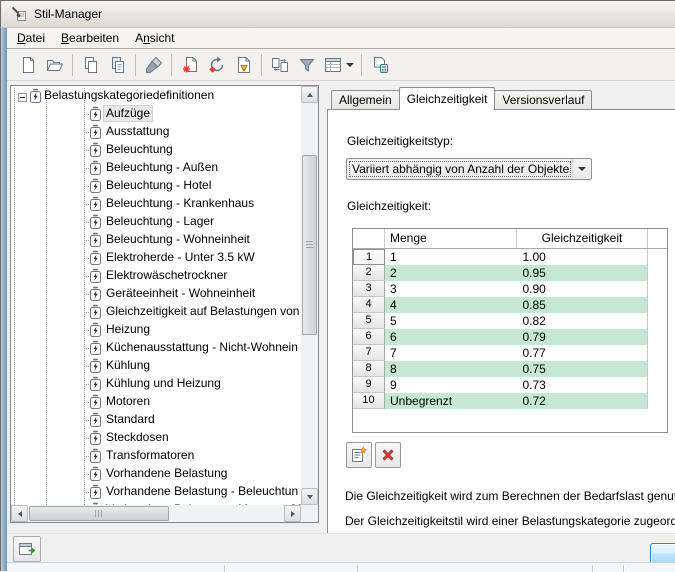  Describe the element at coordinates (581, 169) in the screenshot. I see `dropdown-arrow-button` at that location.